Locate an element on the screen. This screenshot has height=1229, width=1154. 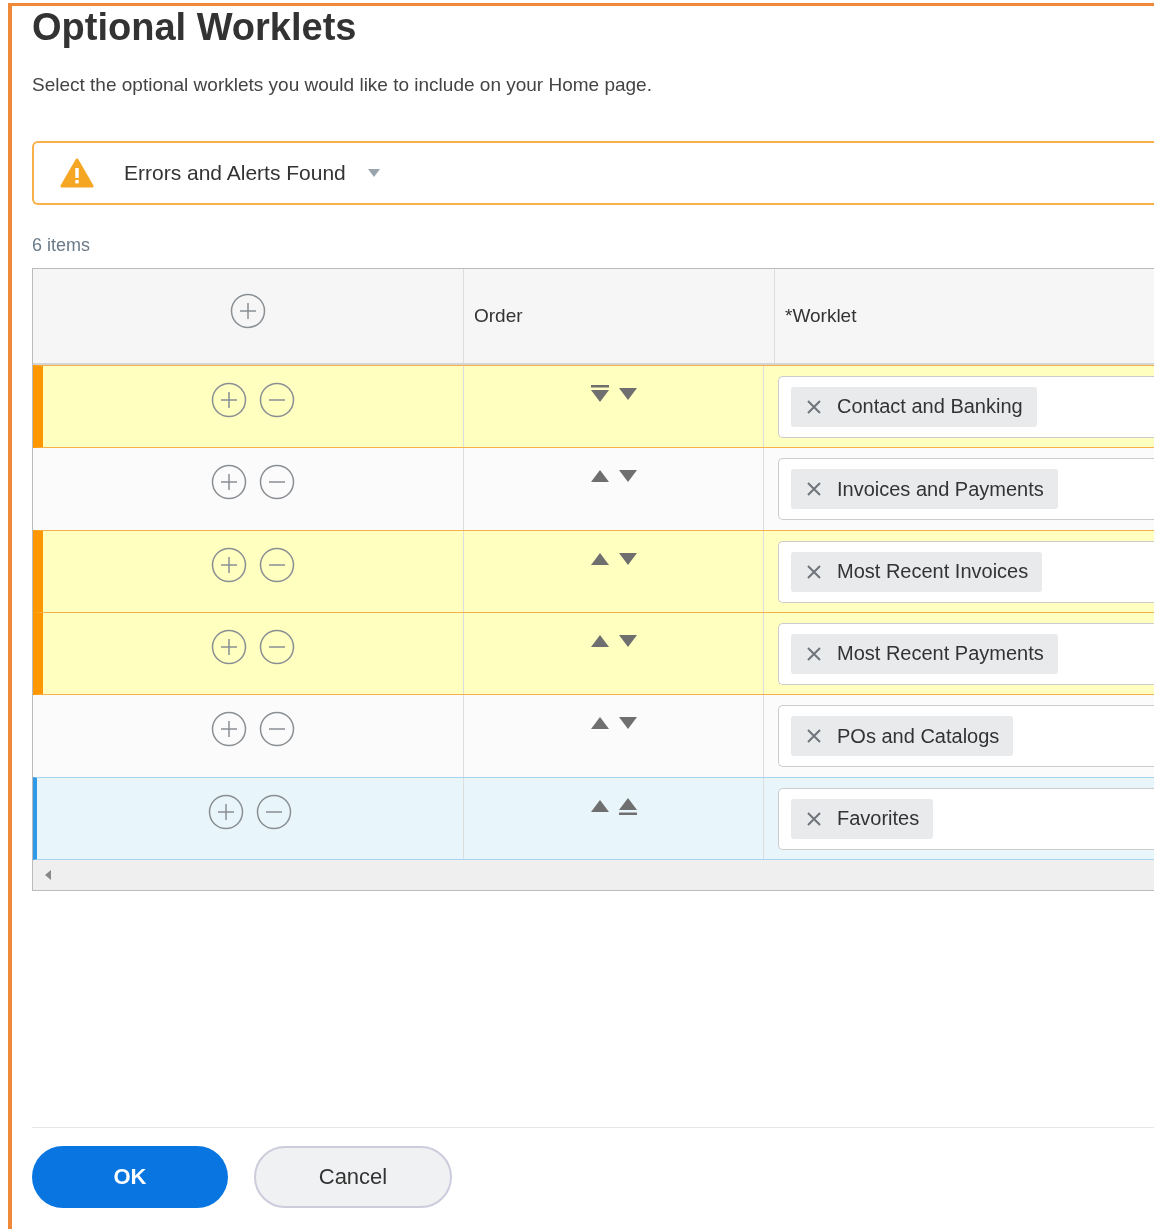
worklet-field: POs and Catalogs is located at coordinates (966, 736).